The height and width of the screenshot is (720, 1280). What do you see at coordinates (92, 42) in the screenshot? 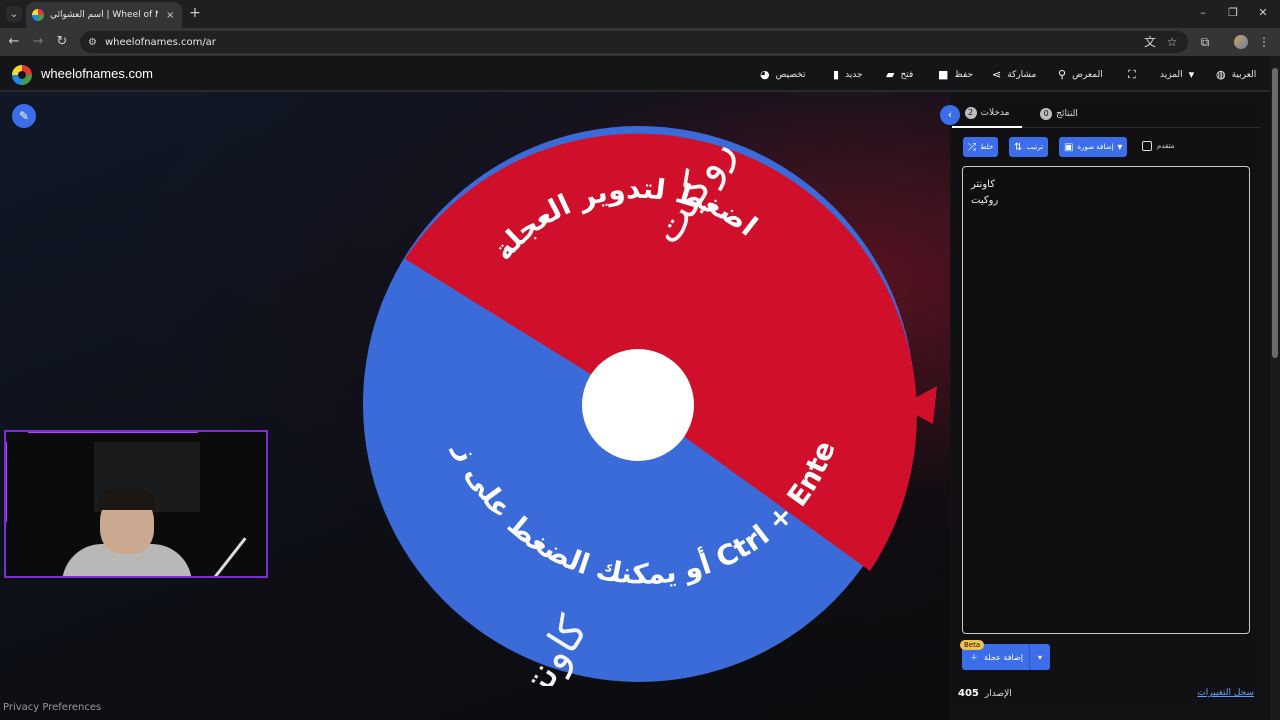
I see `site-info-icon: ⚙` at bounding box center [92, 42].